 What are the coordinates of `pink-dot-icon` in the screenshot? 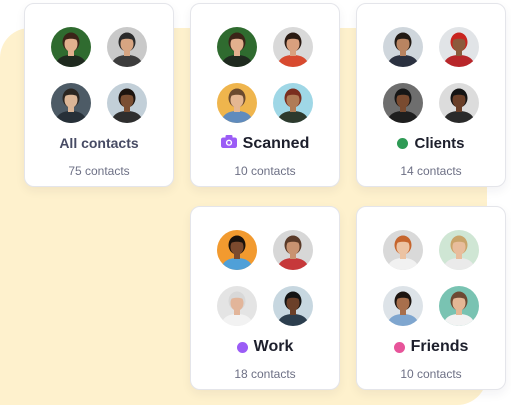 It's located at (399, 347).